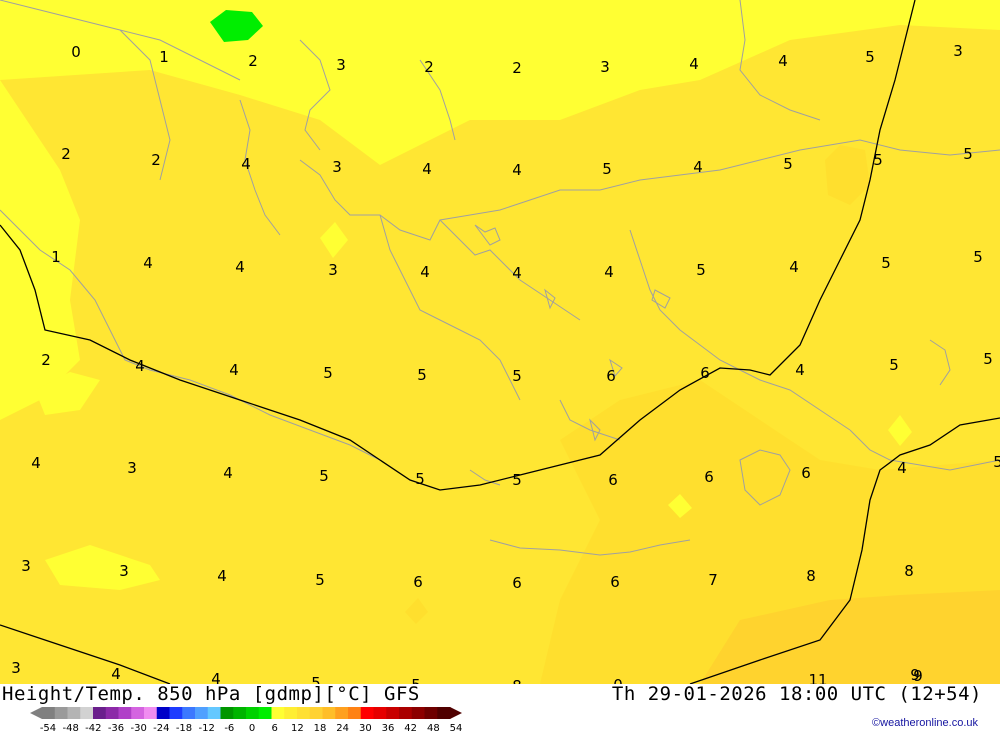  What do you see at coordinates (796, 694) in the screenshot?
I see `valid-time: Th 29-01-2026 18:00 UTC (12+54)` at bounding box center [796, 694].